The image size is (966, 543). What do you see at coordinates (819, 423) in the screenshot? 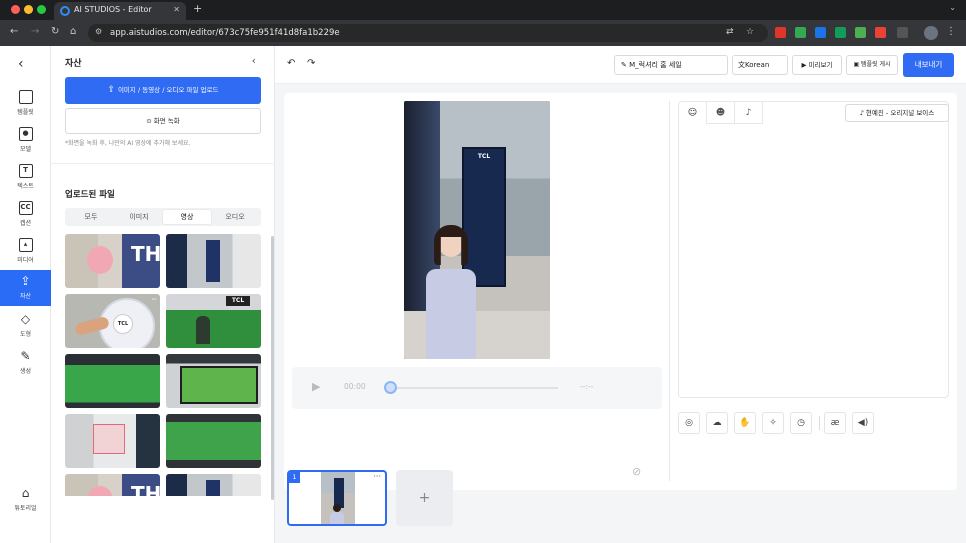
I see `toolbar-separator` at bounding box center [819, 423].